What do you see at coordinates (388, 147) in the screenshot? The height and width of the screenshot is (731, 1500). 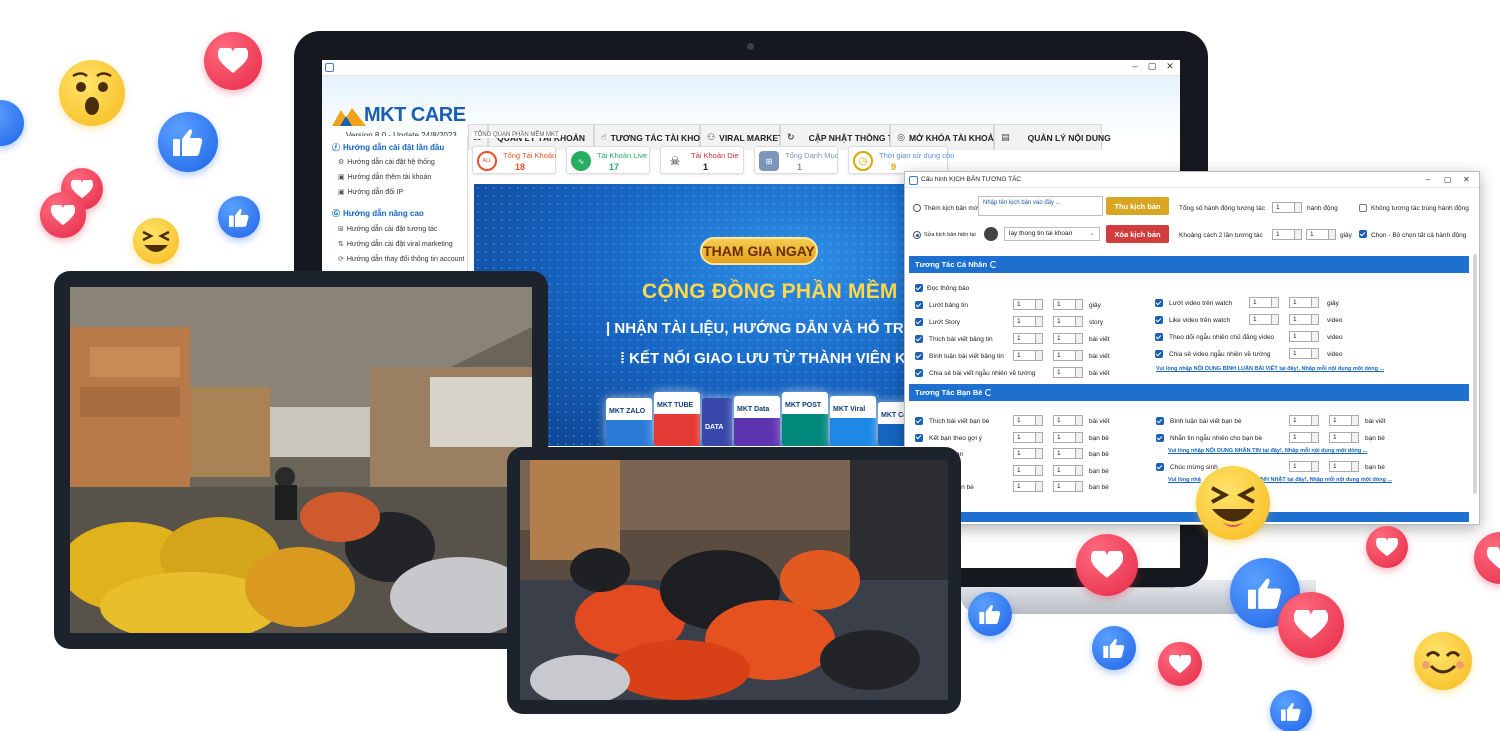 I see `sidebar-group-first-setup: ⓕ Hướng dẫn cài đặt lần đầu` at bounding box center [388, 147].